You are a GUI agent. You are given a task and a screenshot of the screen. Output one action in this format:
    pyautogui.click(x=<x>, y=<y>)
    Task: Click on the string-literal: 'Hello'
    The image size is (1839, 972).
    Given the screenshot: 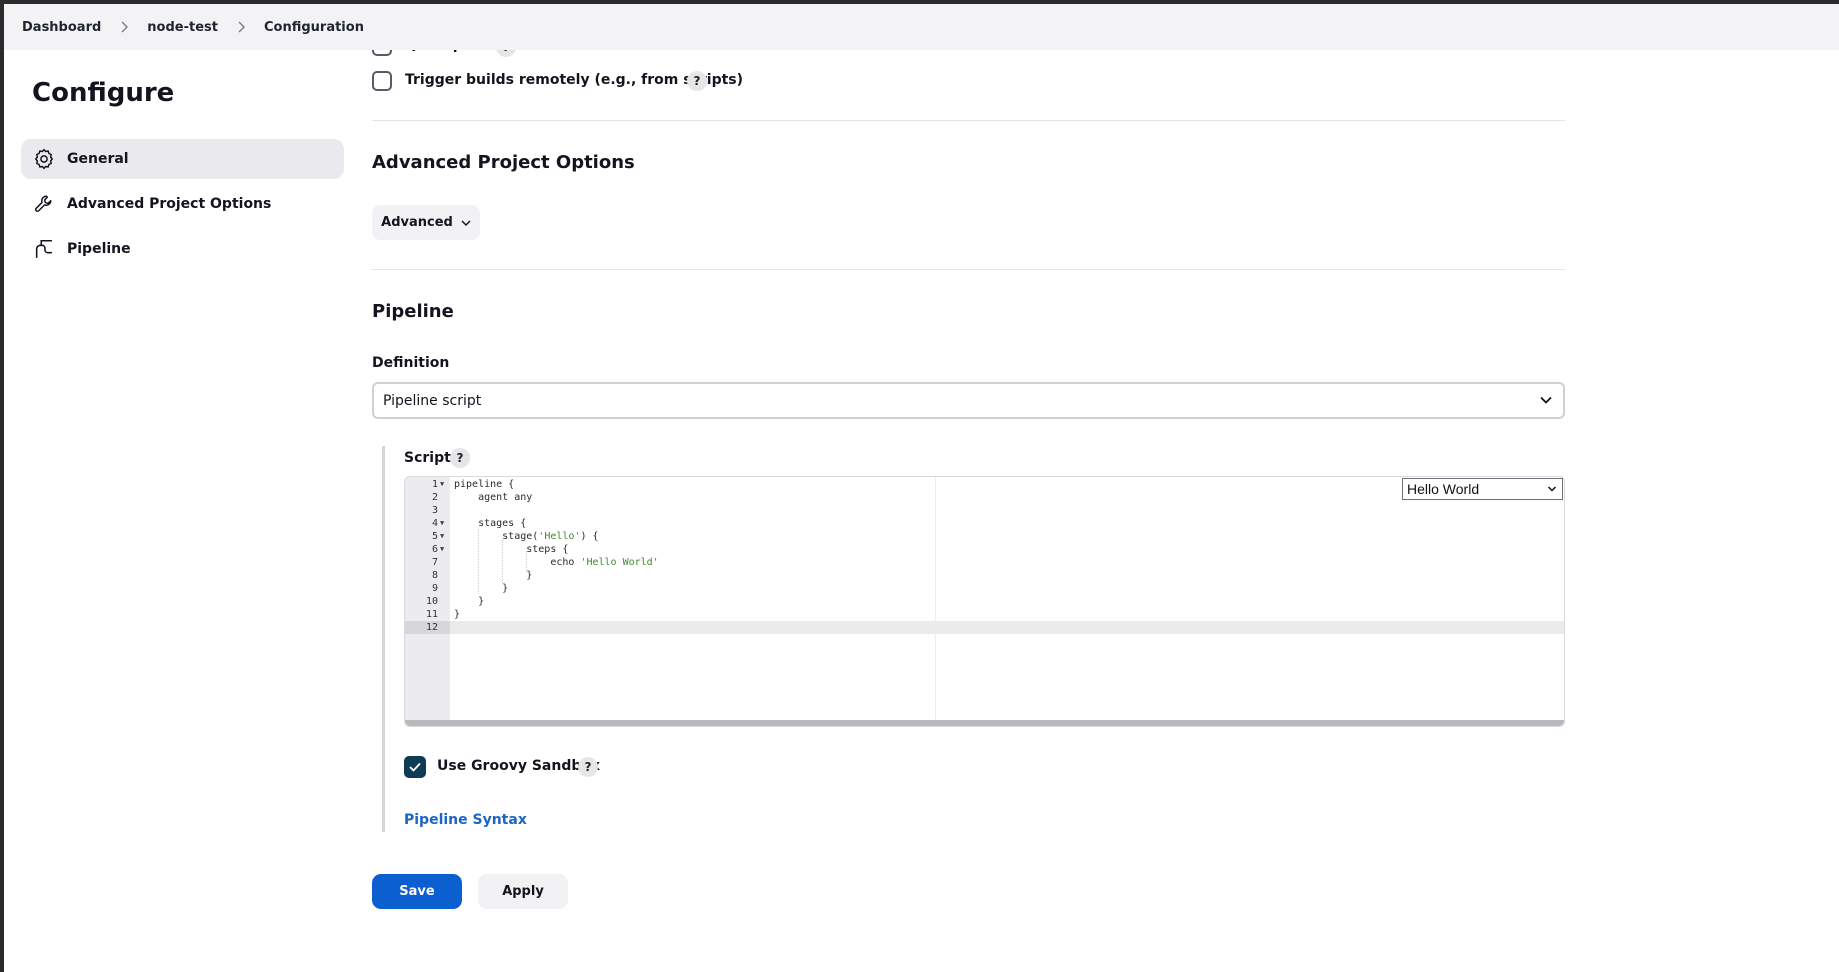 What is the action you would take?
    pyautogui.click(x=559, y=536)
    